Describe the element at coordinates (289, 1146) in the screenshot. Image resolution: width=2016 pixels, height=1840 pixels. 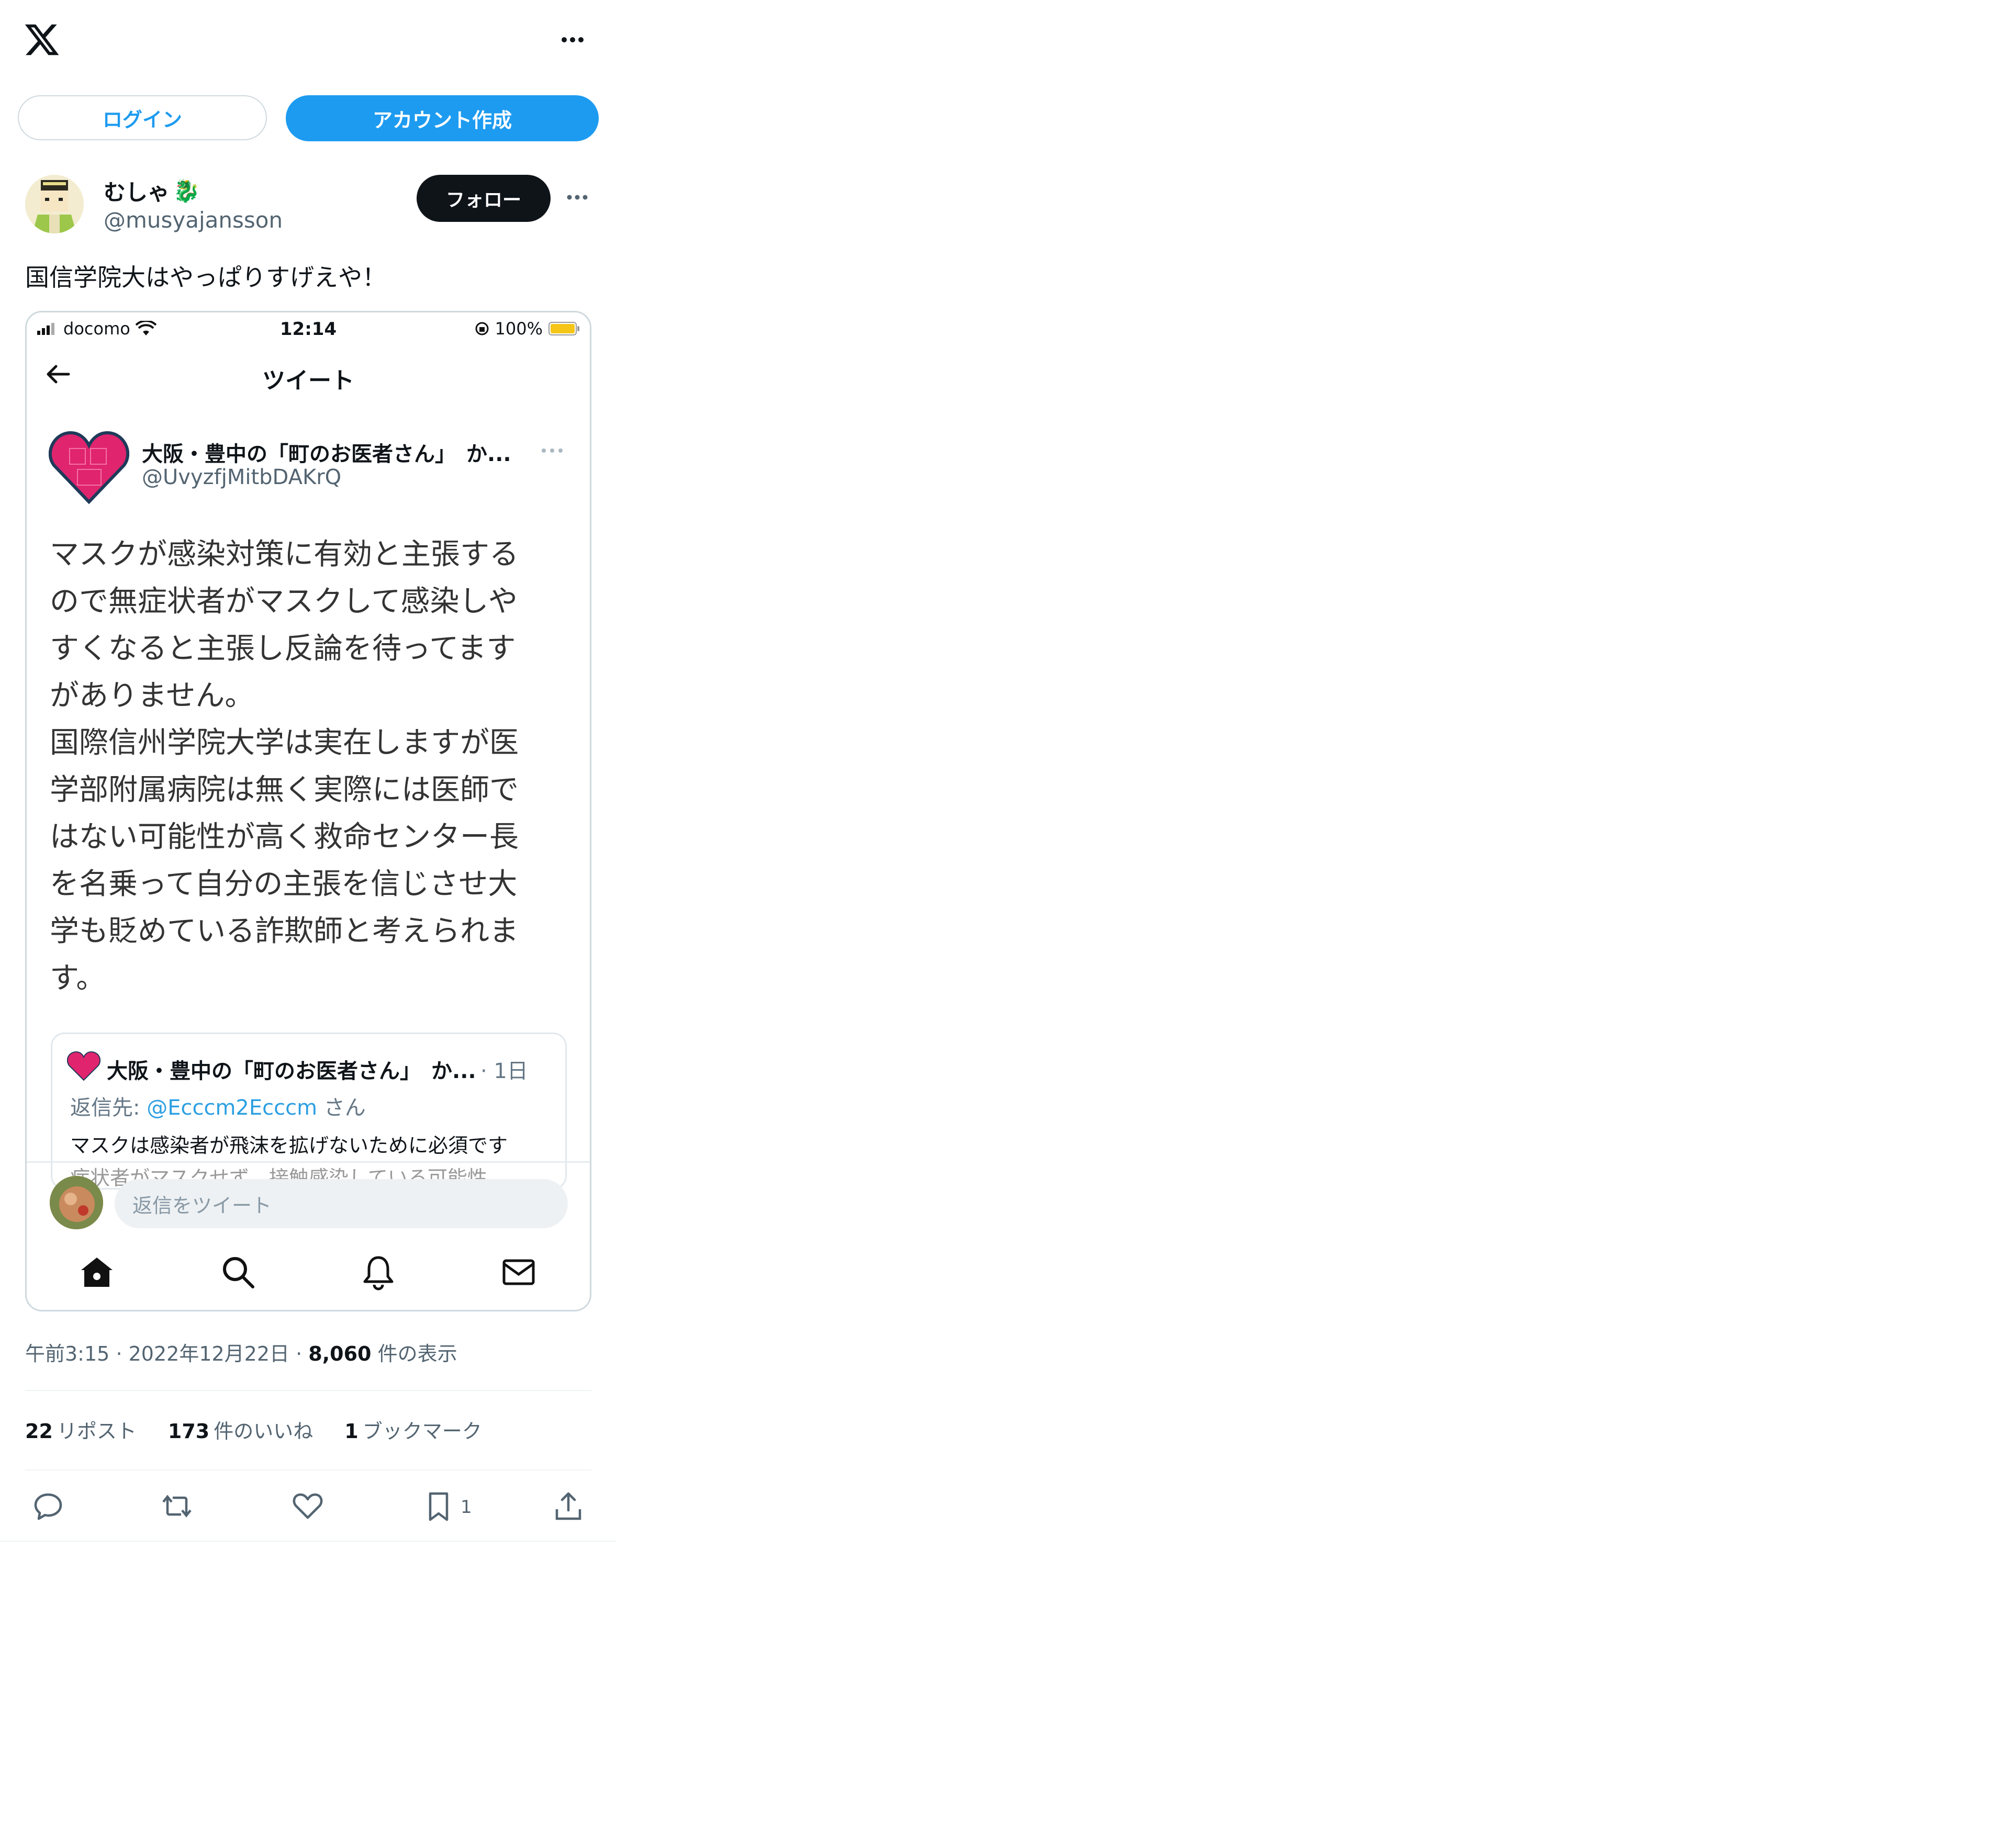
I see `inner-card-text: マスクは感染者が飛沫を拡げないために必須です` at that location.